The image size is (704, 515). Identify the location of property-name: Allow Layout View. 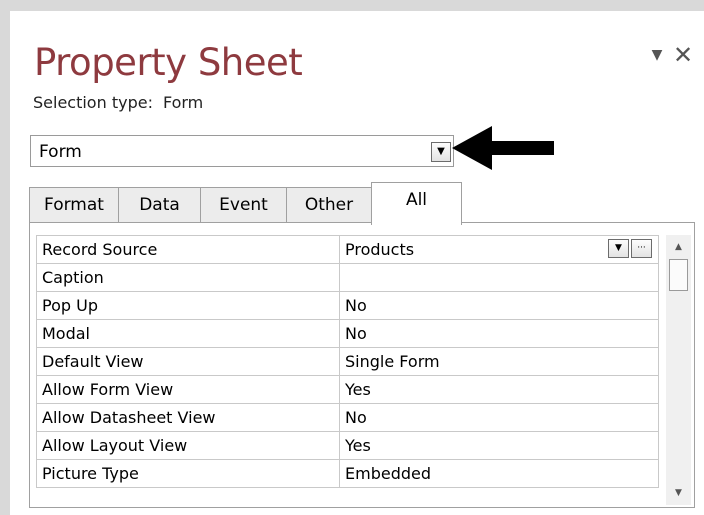
(188, 445).